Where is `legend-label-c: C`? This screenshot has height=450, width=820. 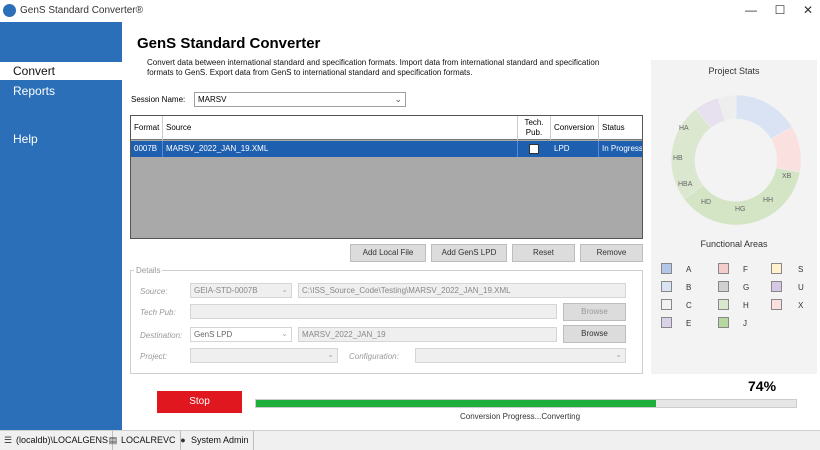 legend-label-c: C is located at coordinates (689, 305).